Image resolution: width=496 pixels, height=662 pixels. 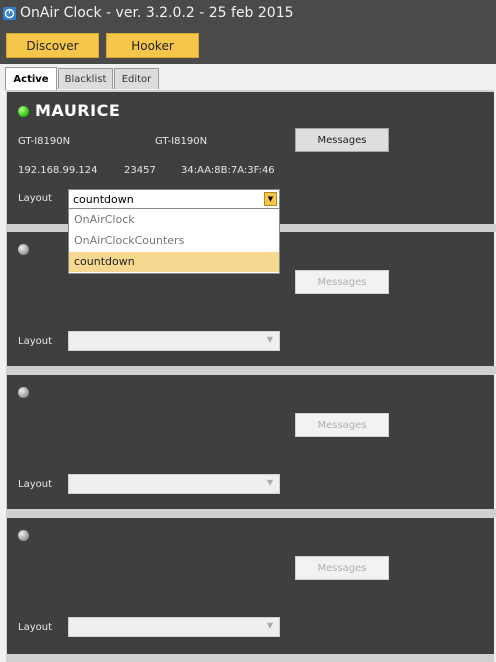 What do you see at coordinates (52, 45) in the screenshot?
I see `discover-button: Discover` at bounding box center [52, 45].